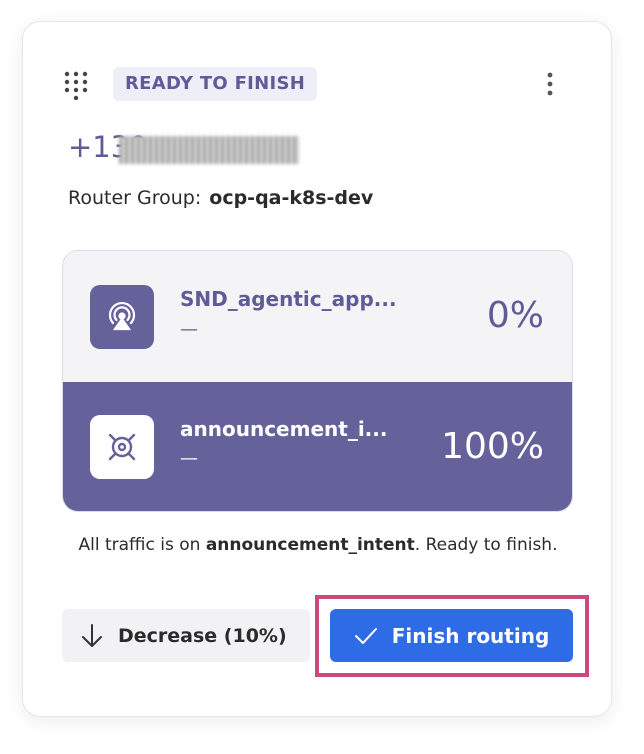 The image size is (644, 754). What do you see at coordinates (550, 85) in the screenshot?
I see `more-options-icon` at bounding box center [550, 85].